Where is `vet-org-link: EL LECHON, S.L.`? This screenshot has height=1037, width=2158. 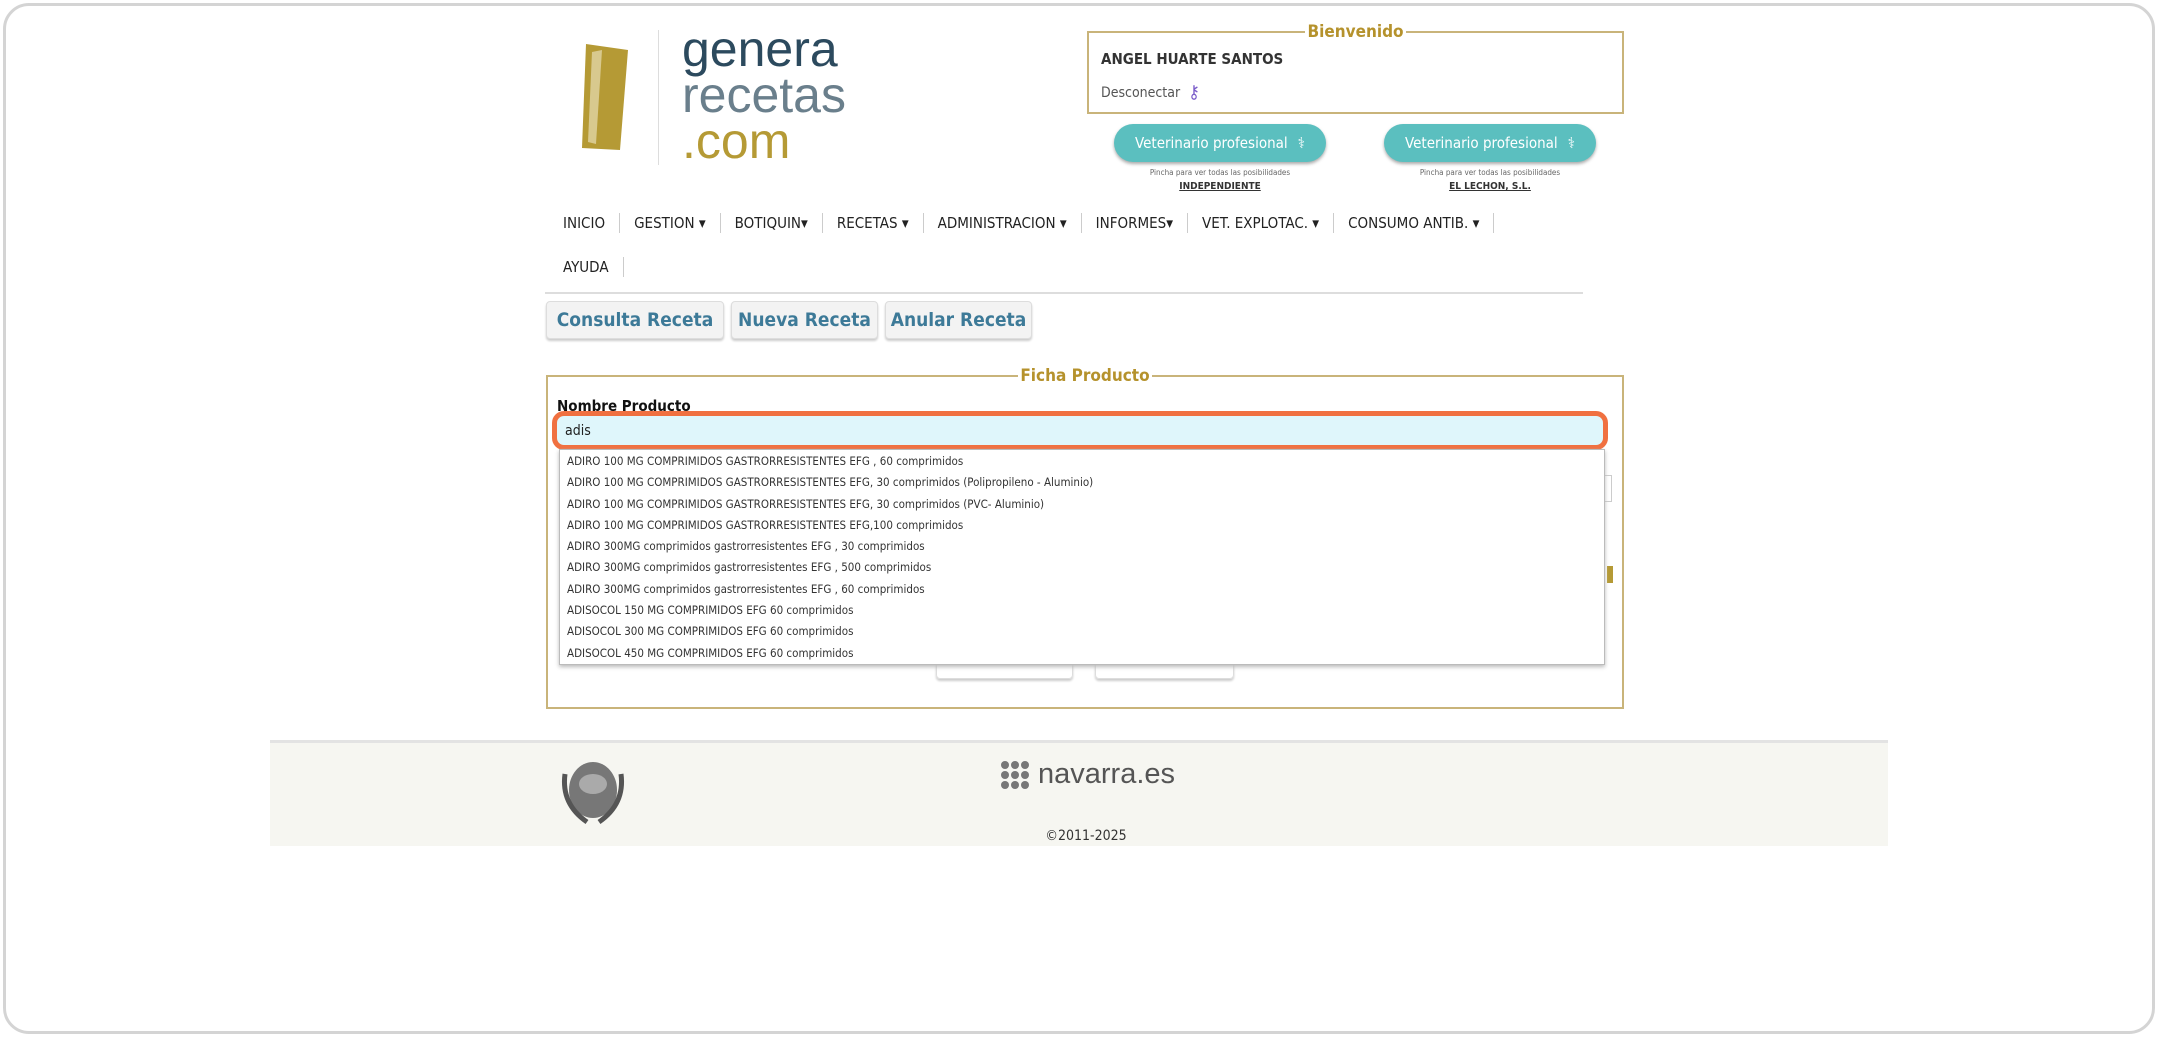
vet-org-link: EL LECHON, S.L. is located at coordinates (1490, 186).